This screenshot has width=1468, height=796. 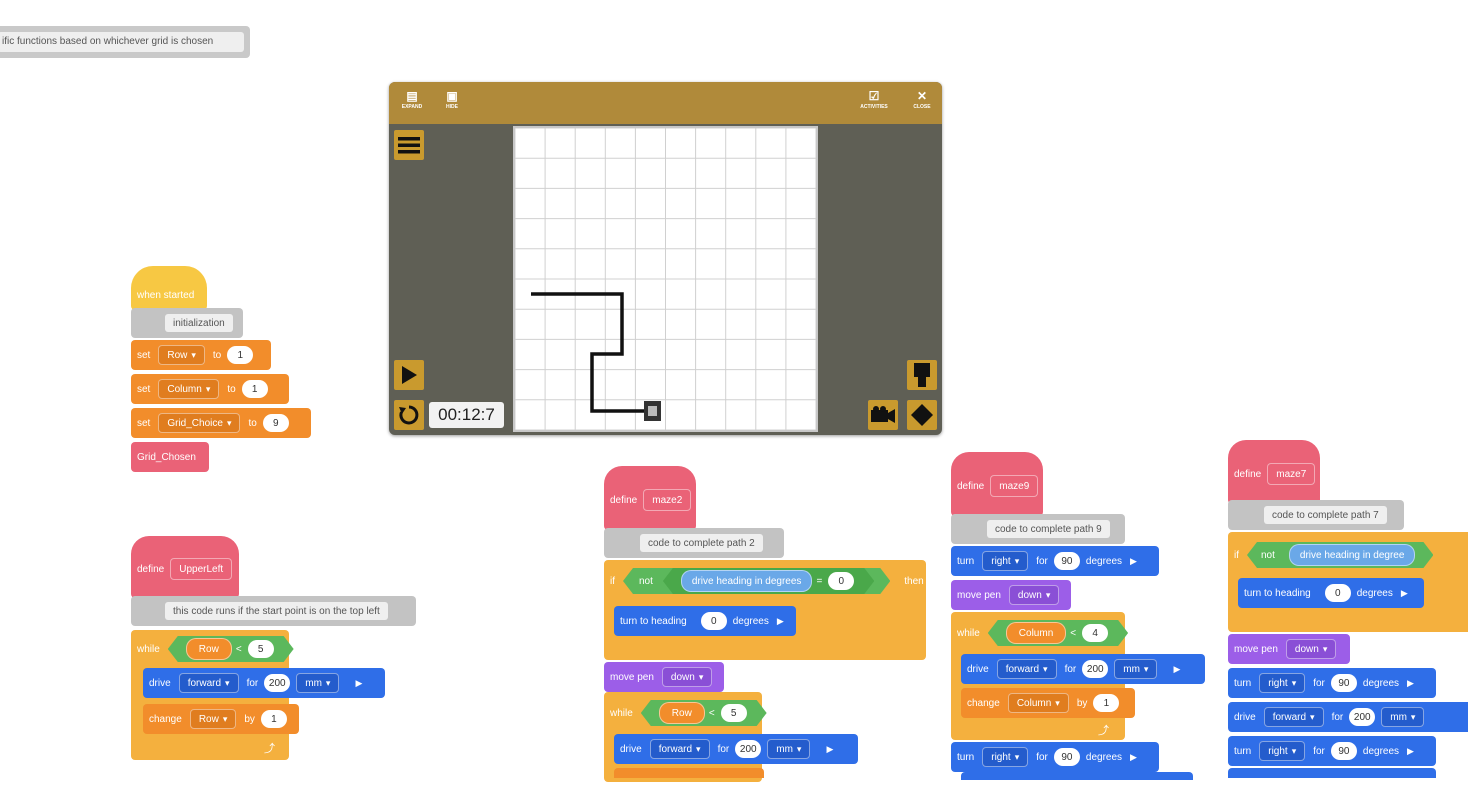 I want to click on heading-reporter: drive heading in degrees, so click(x=747, y=581).